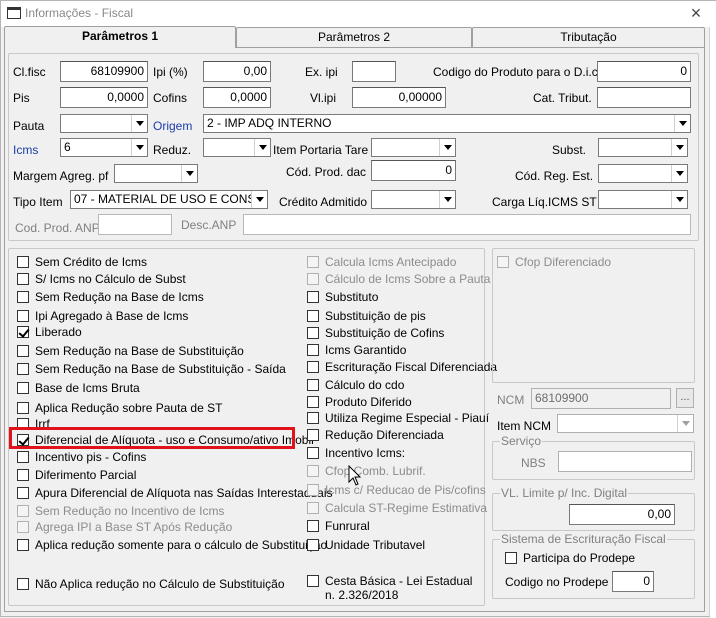 The width and height of the screenshot is (716, 618). Describe the element at coordinates (622, 514) in the screenshot. I see `vl-limite-input: 0,00` at that location.